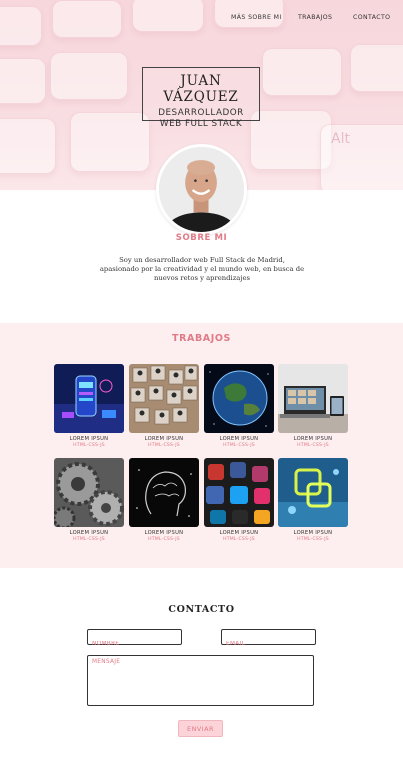 The image size is (403, 774). Describe the element at coordinates (313, 492) in the screenshot. I see `blockchain-image` at that location.